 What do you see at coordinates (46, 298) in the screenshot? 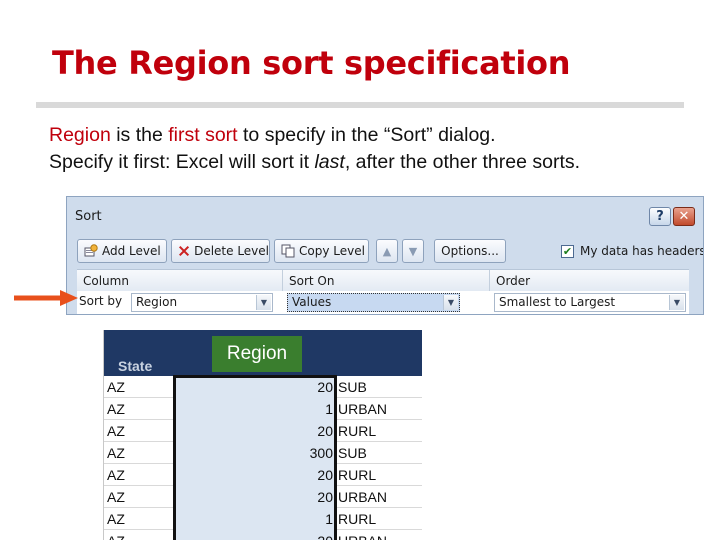
I see `pointer-arrow-icon` at bounding box center [46, 298].